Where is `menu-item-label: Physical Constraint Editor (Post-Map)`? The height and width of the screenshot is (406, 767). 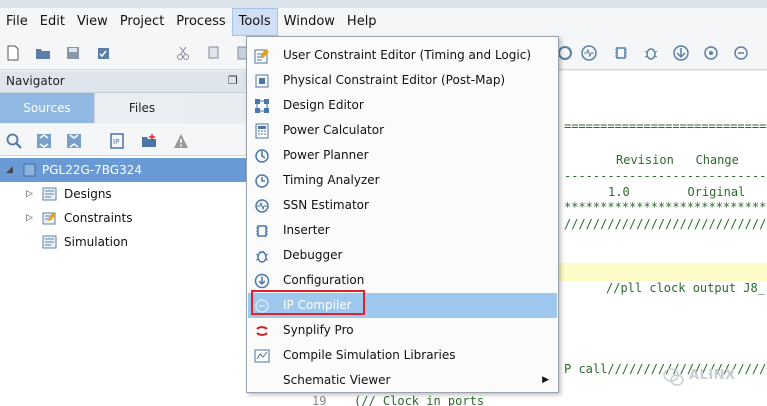
menu-item-label: Physical Constraint Editor (Post-Map) is located at coordinates (394, 80).